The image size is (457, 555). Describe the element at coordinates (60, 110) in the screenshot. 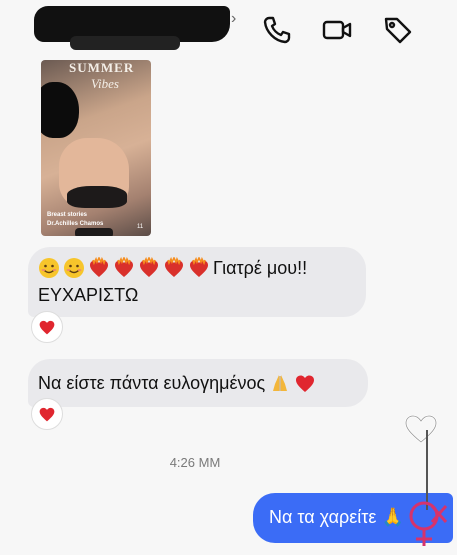

I see `redacted-face` at that location.